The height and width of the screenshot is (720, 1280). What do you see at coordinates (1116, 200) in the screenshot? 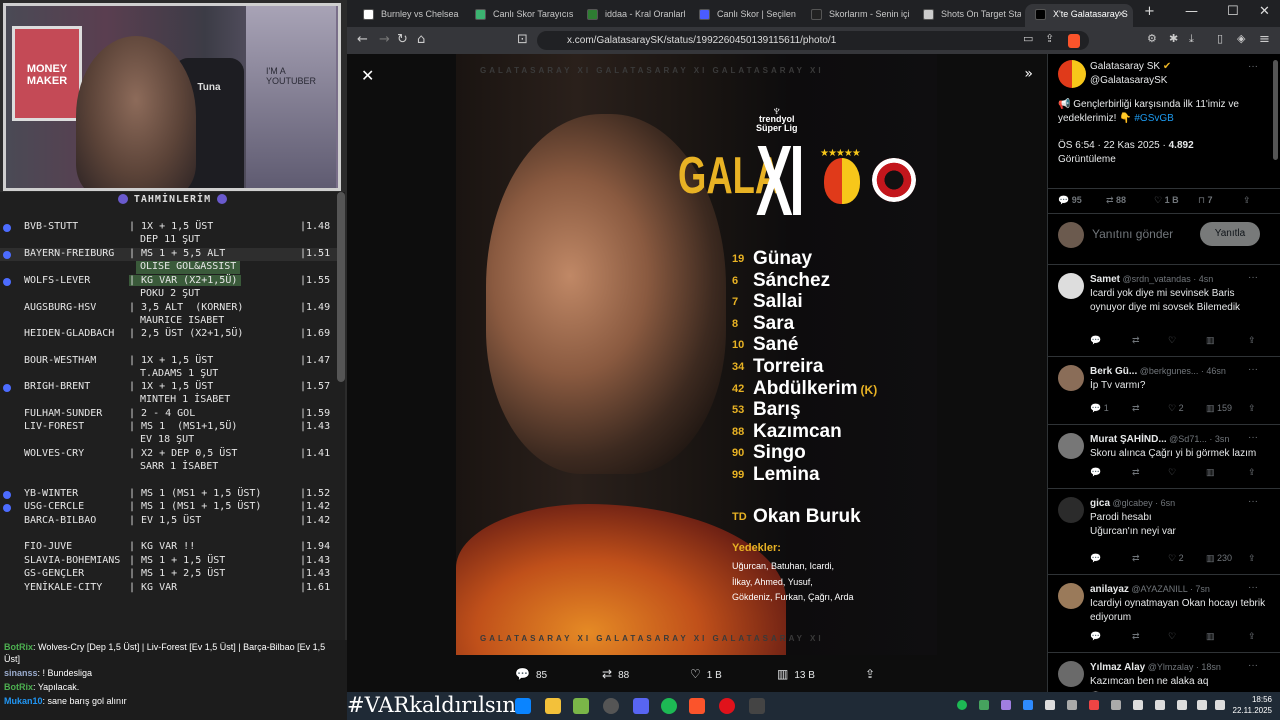
I see `repost-button: ⇄ 88` at bounding box center [1116, 200].